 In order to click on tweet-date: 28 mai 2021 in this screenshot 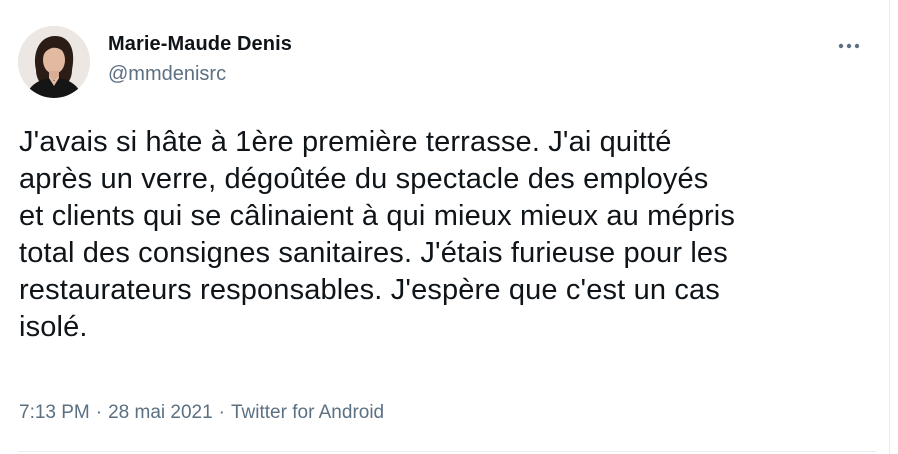, I will do `click(160, 412)`.